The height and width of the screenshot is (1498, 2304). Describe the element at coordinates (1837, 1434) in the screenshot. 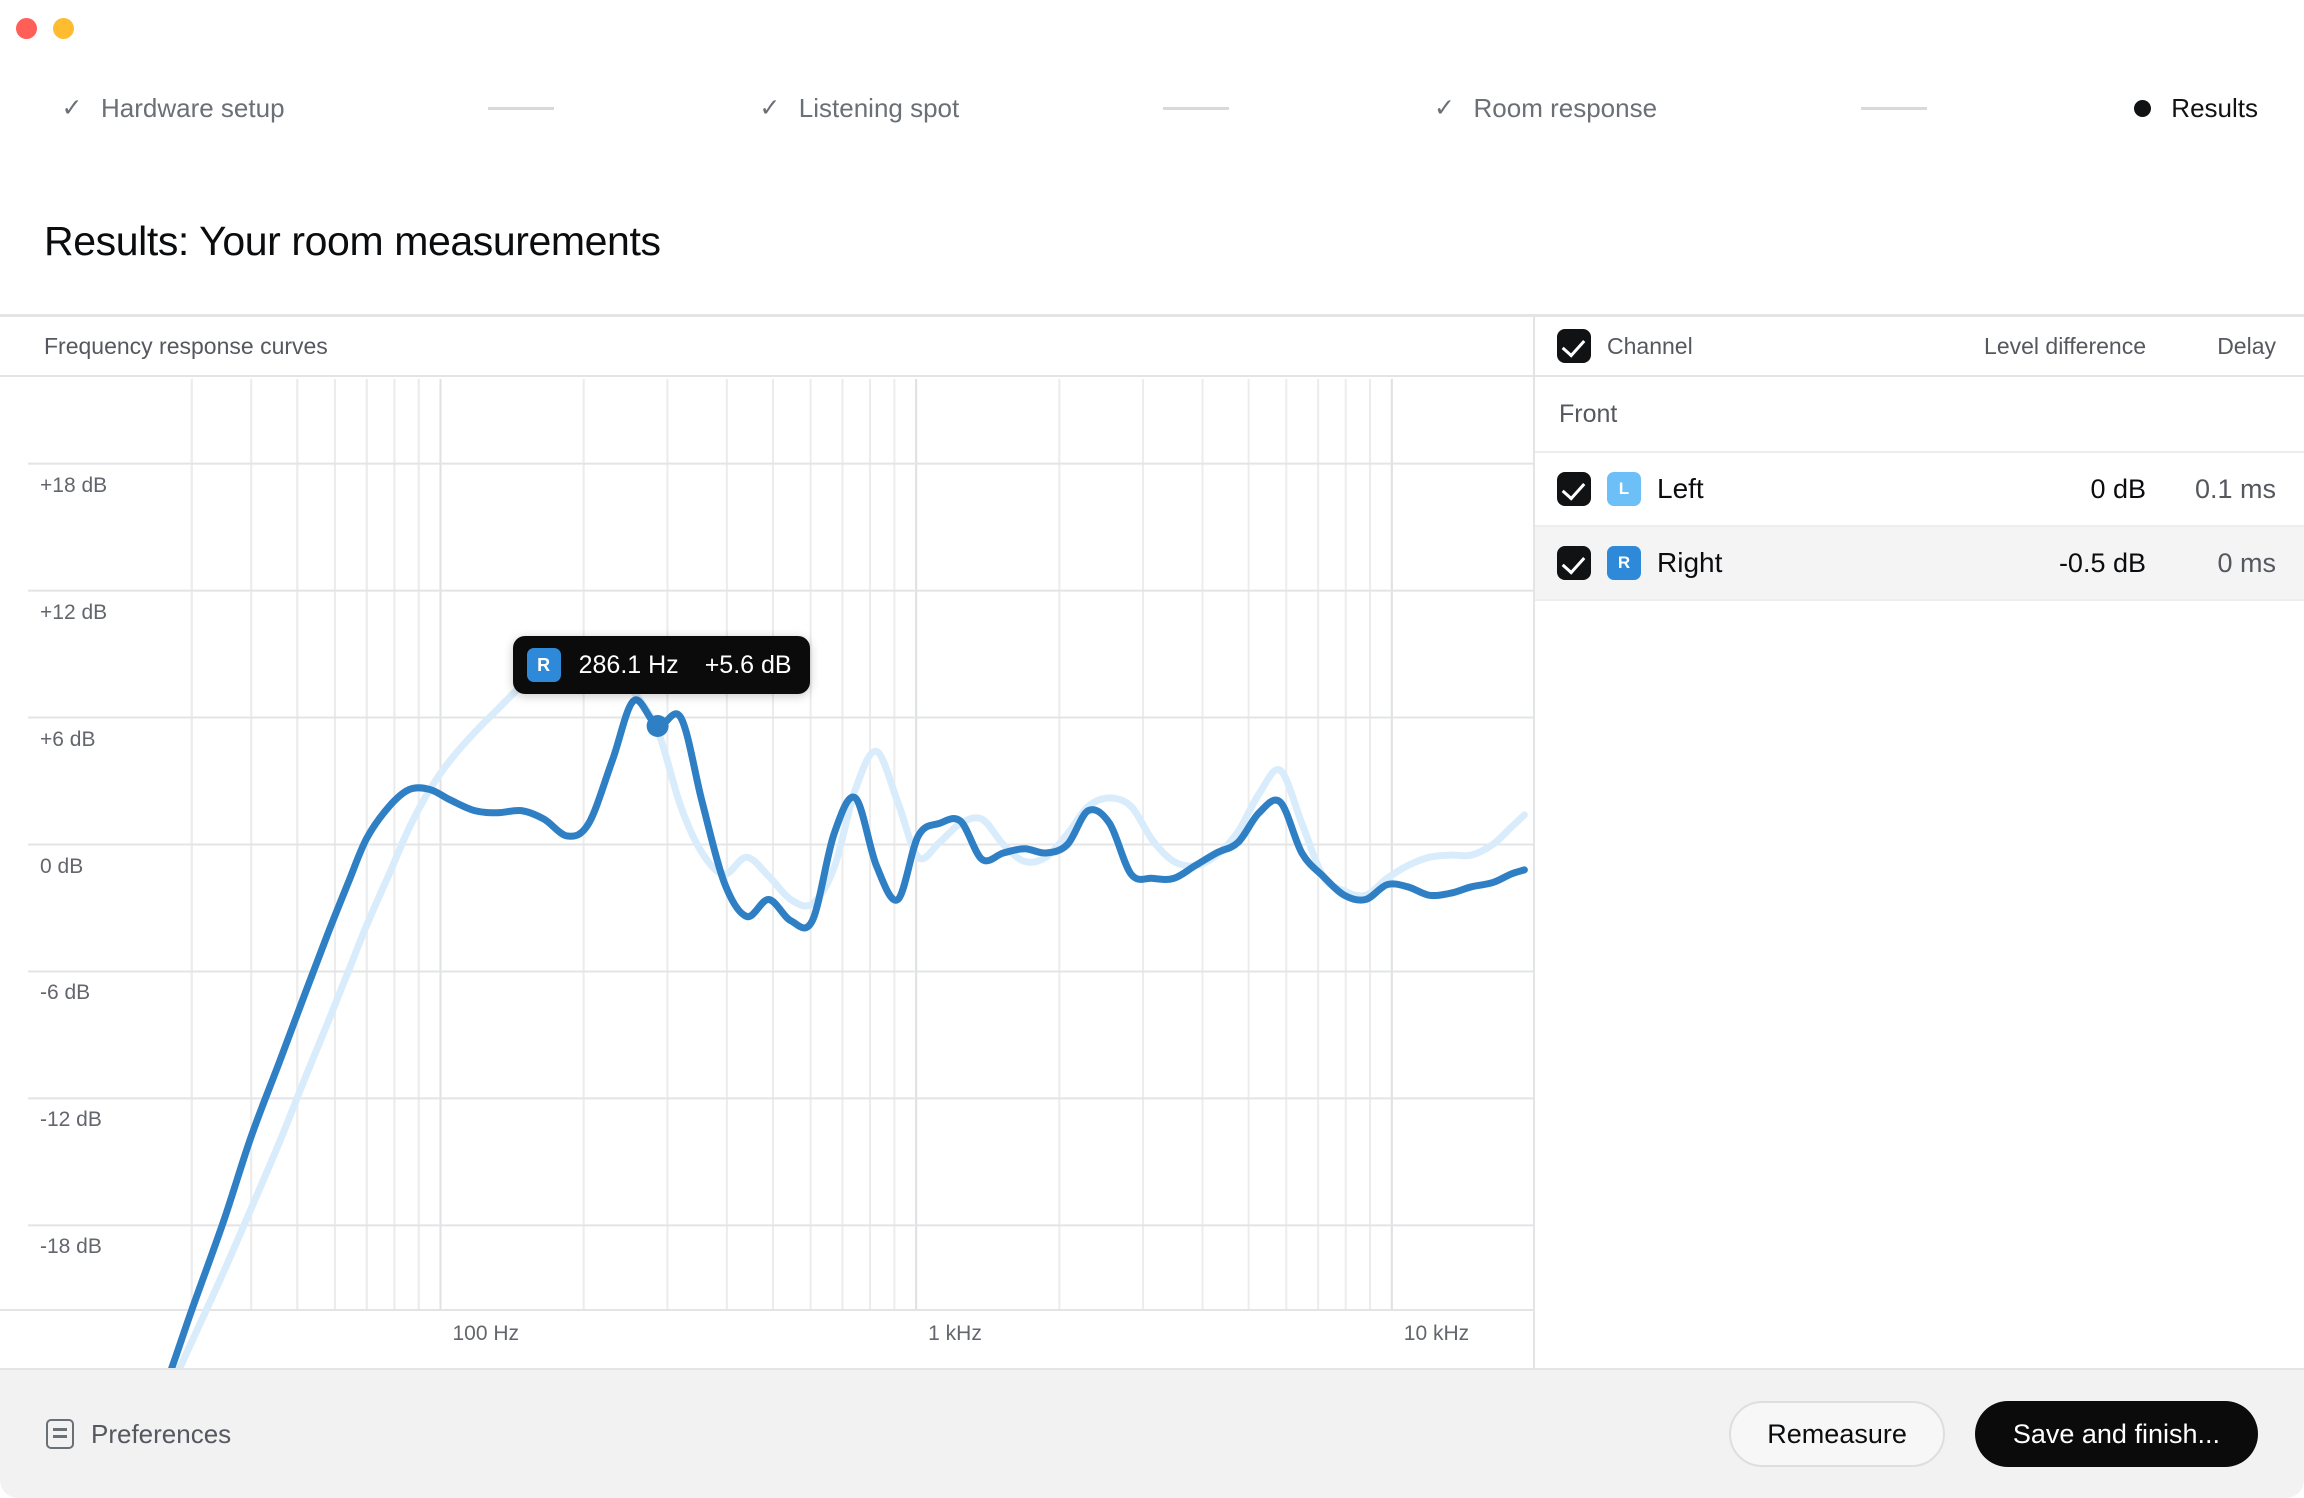

I see `remeasure-button: Remeasure` at that location.